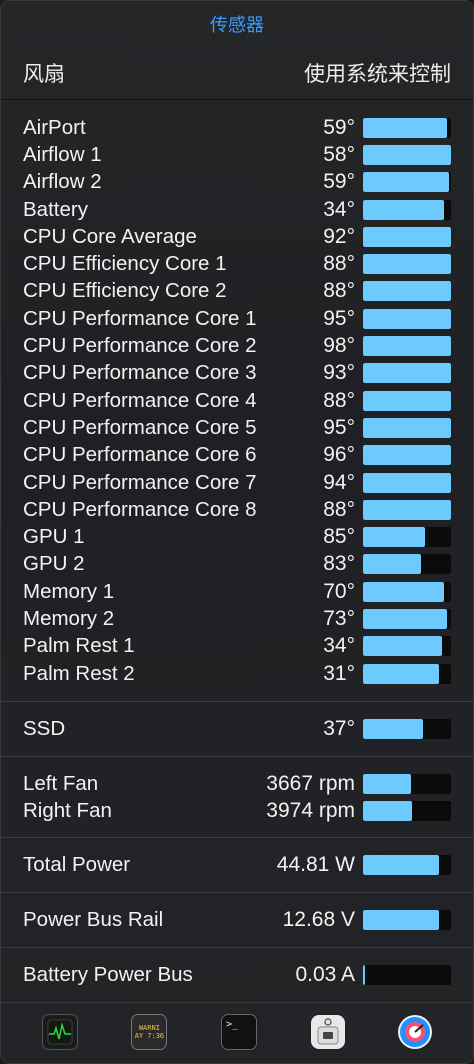  Describe the element at coordinates (237, 564) in the screenshot. I see `sensor-row: GPU 2 83°` at that location.